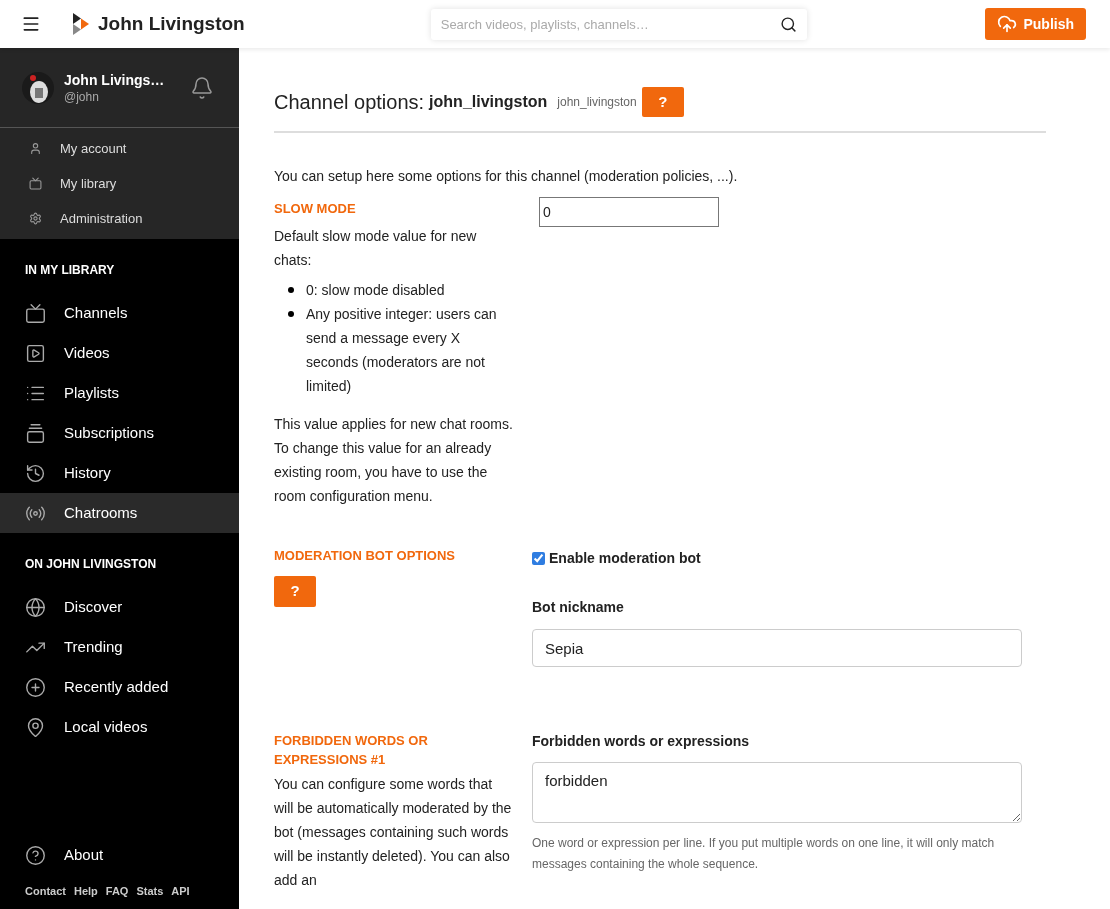 This screenshot has width=1110, height=909. I want to click on bot-nickname-field: Sepia, so click(777, 648).